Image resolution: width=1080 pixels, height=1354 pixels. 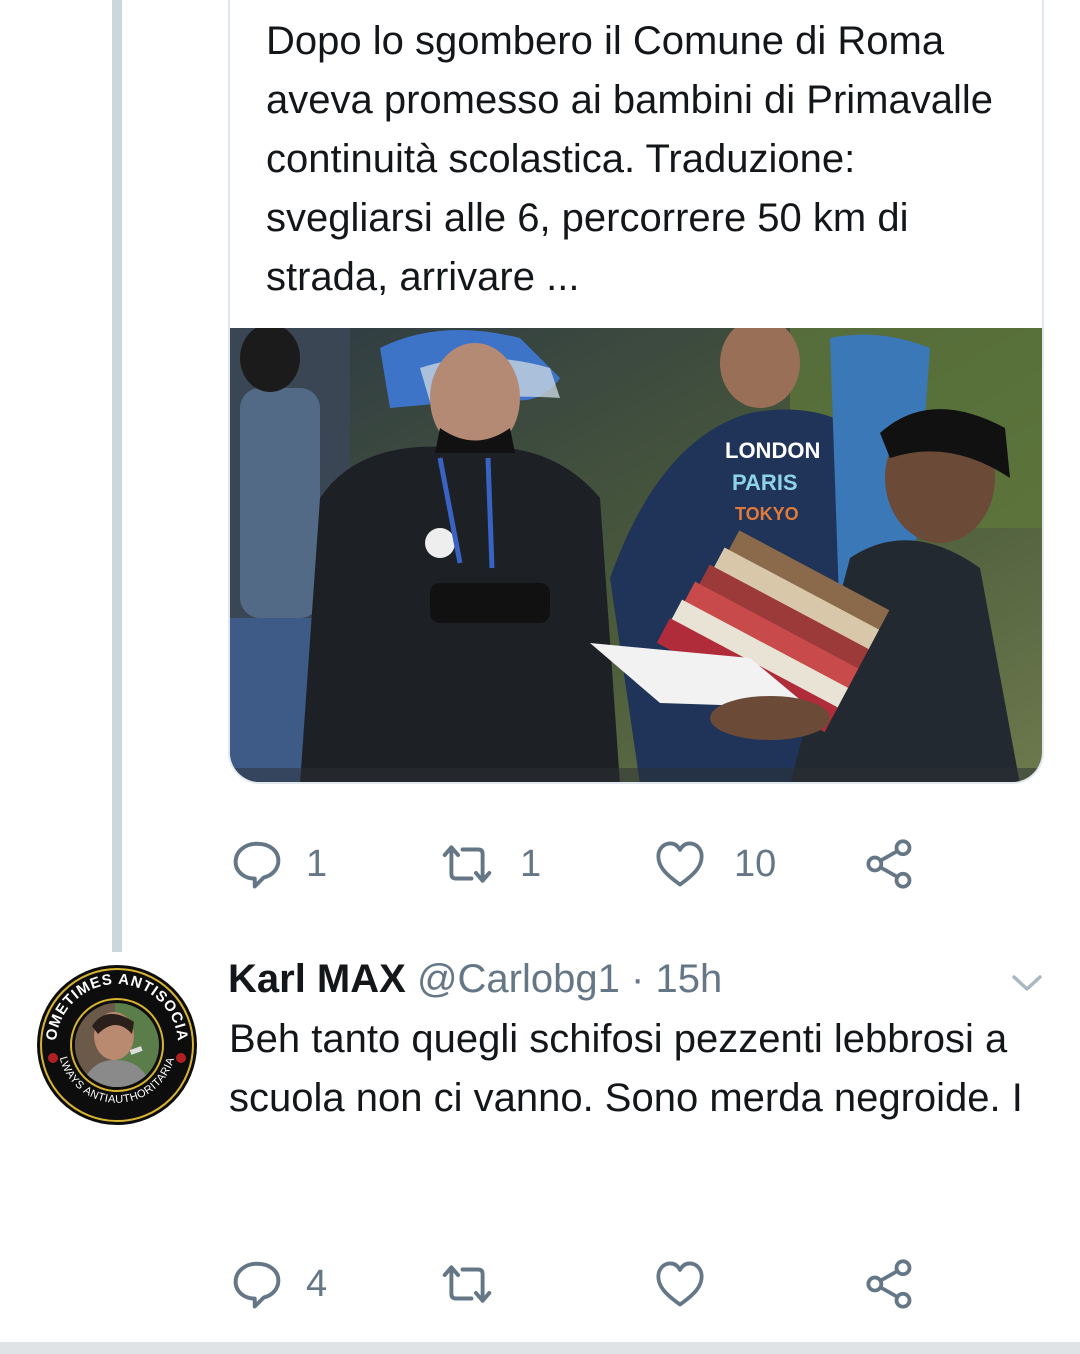 What do you see at coordinates (580, 1284) in the screenshot?
I see `reply-action-bar: 4` at bounding box center [580, 1284].